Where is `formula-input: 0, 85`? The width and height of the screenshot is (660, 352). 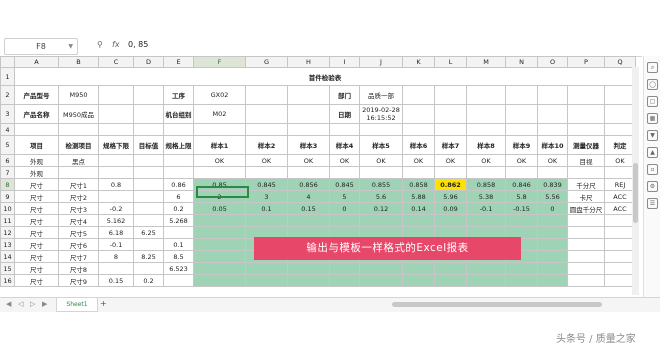 formula-input: 0, 85 is located at coordinates (138, 44).